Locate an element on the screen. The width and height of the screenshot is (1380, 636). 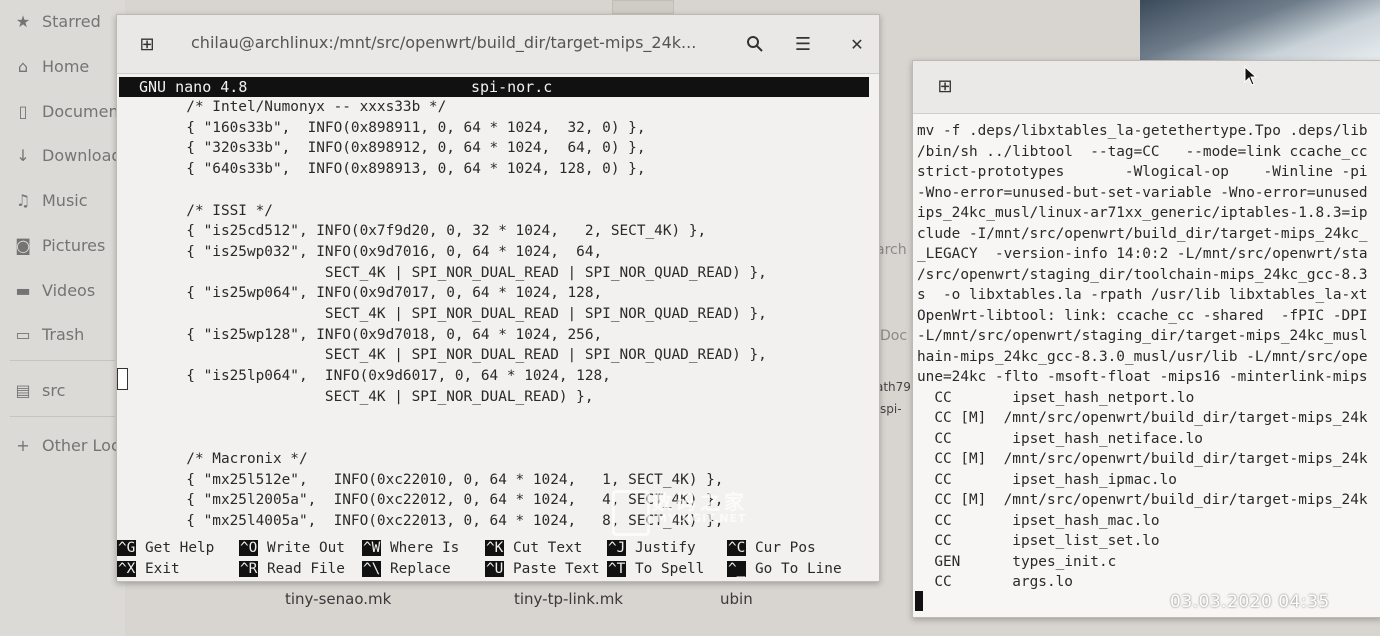
sidebar-item-pictures: ◙ Pictures is located at coordinates (59, 245).